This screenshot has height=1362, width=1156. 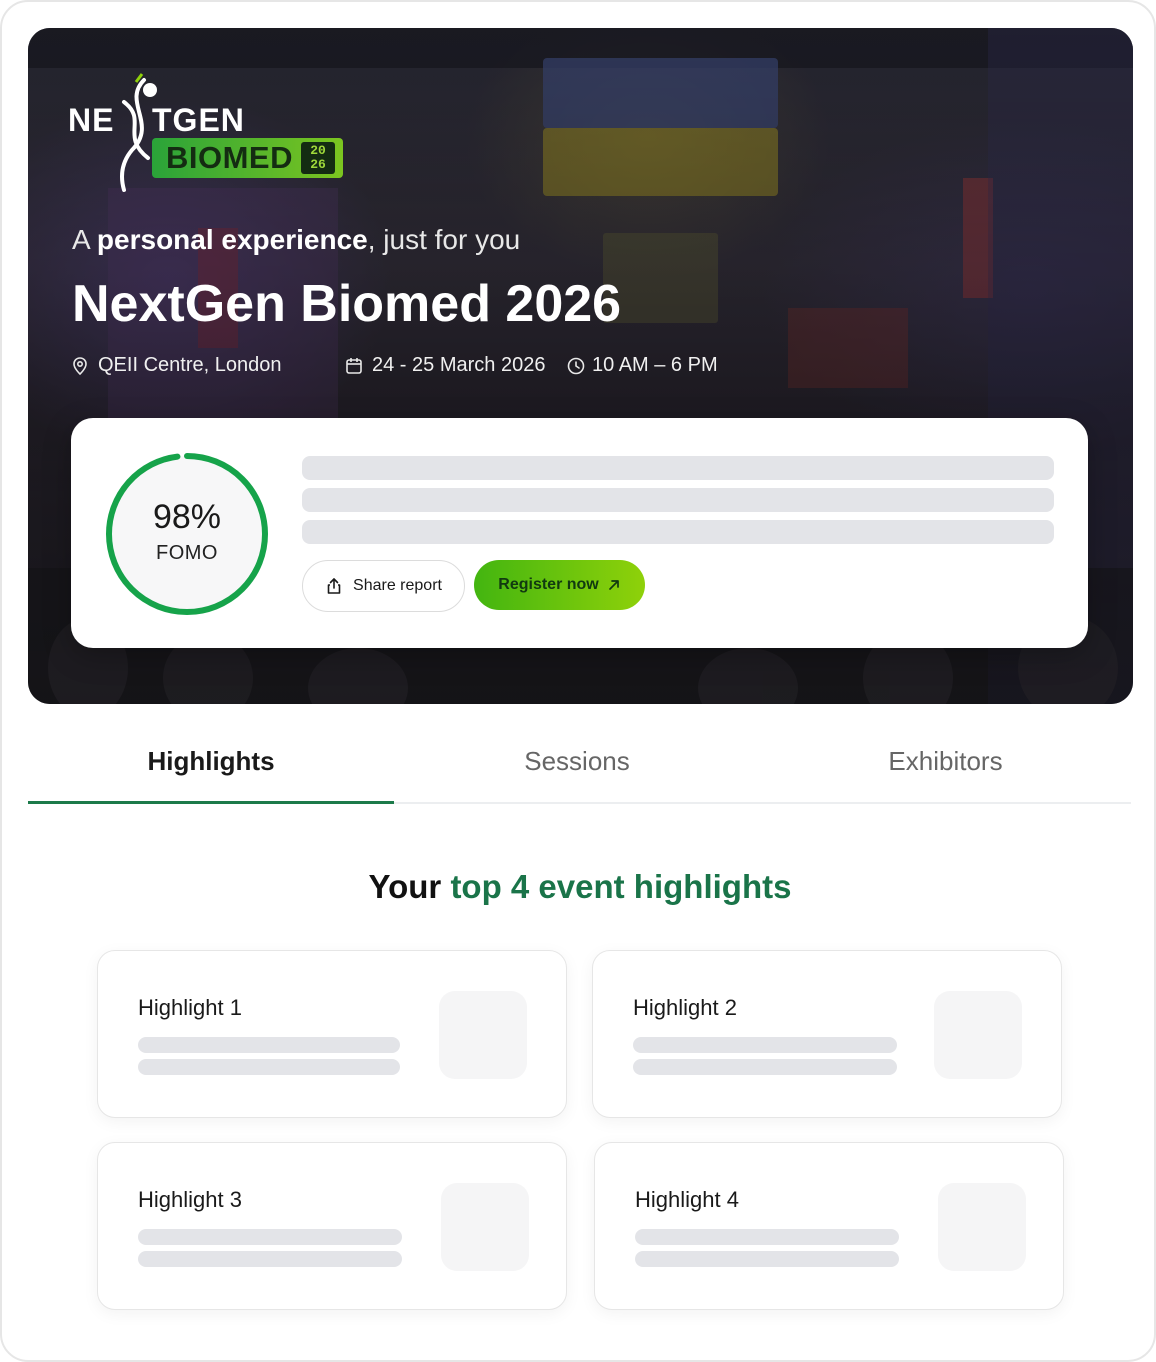 I want to click on logo-ne-text: NE, so click(x=91, y=120).